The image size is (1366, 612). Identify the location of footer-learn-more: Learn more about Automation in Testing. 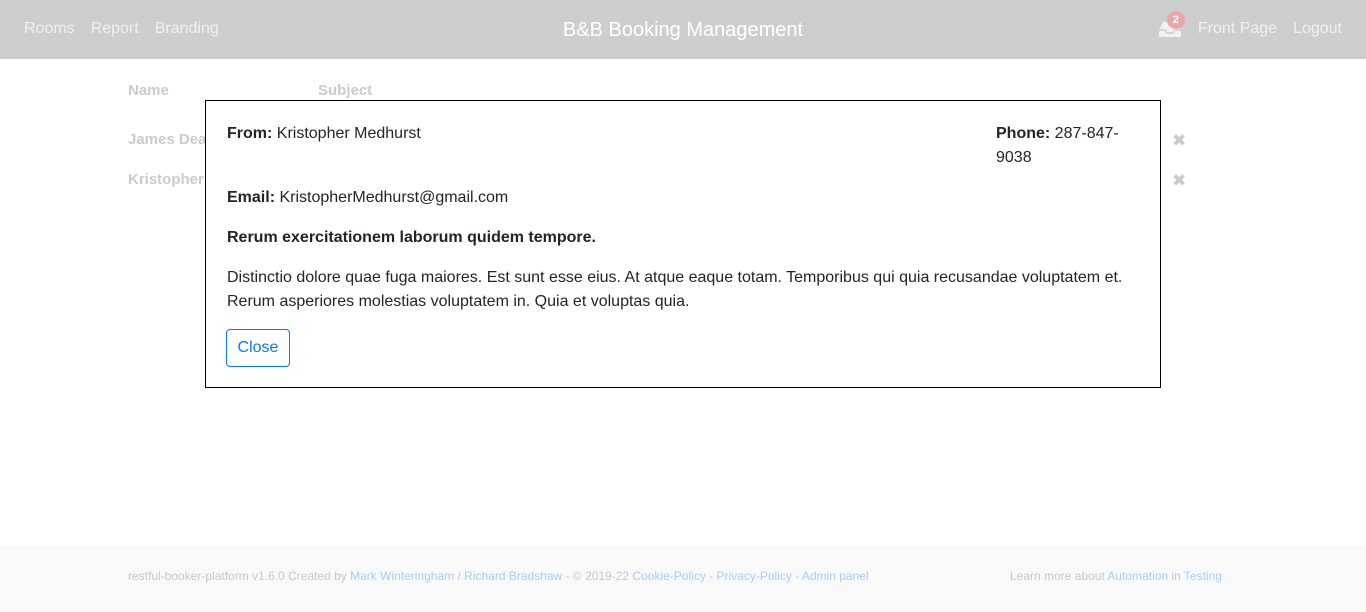
(1116, 576).